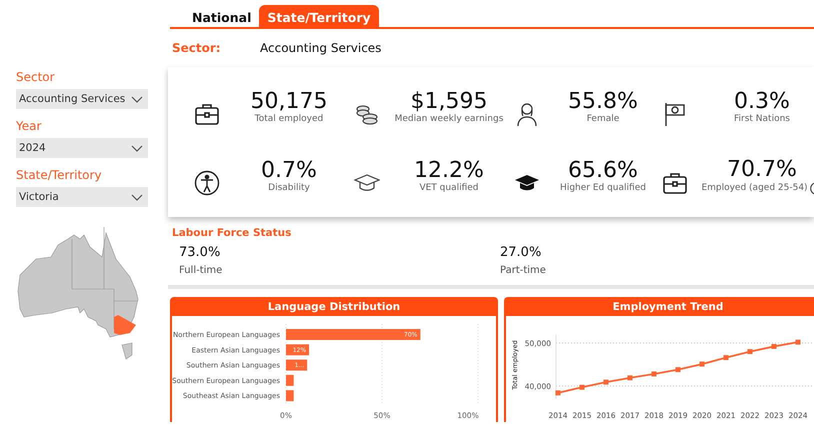 Image resolution: width=814 pixels, height=425 pixels. What do you see at coordinates (754, 188) in the screenshot?
I see `kpi-label: Employed (aged 25-54)` at bounding box center [754, 188].